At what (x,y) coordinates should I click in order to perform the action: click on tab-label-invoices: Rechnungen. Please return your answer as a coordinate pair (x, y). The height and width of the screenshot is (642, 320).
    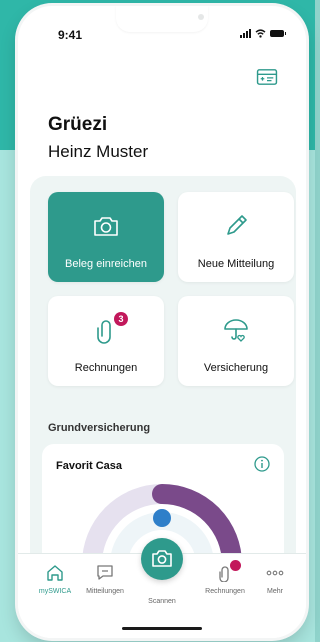
    Looking at the image, I should click on (225, 591).